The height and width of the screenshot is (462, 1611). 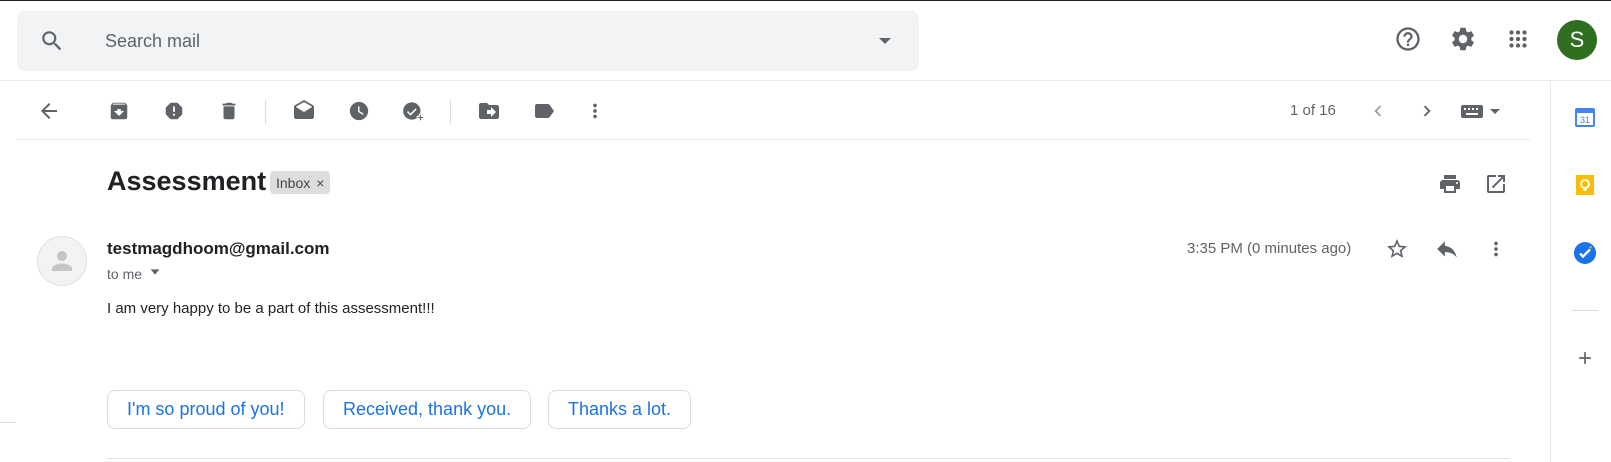 What do you see at coordinates (1450, 184) in the screenshot?
I see `print-icon` at bounding box center [1450, 184].